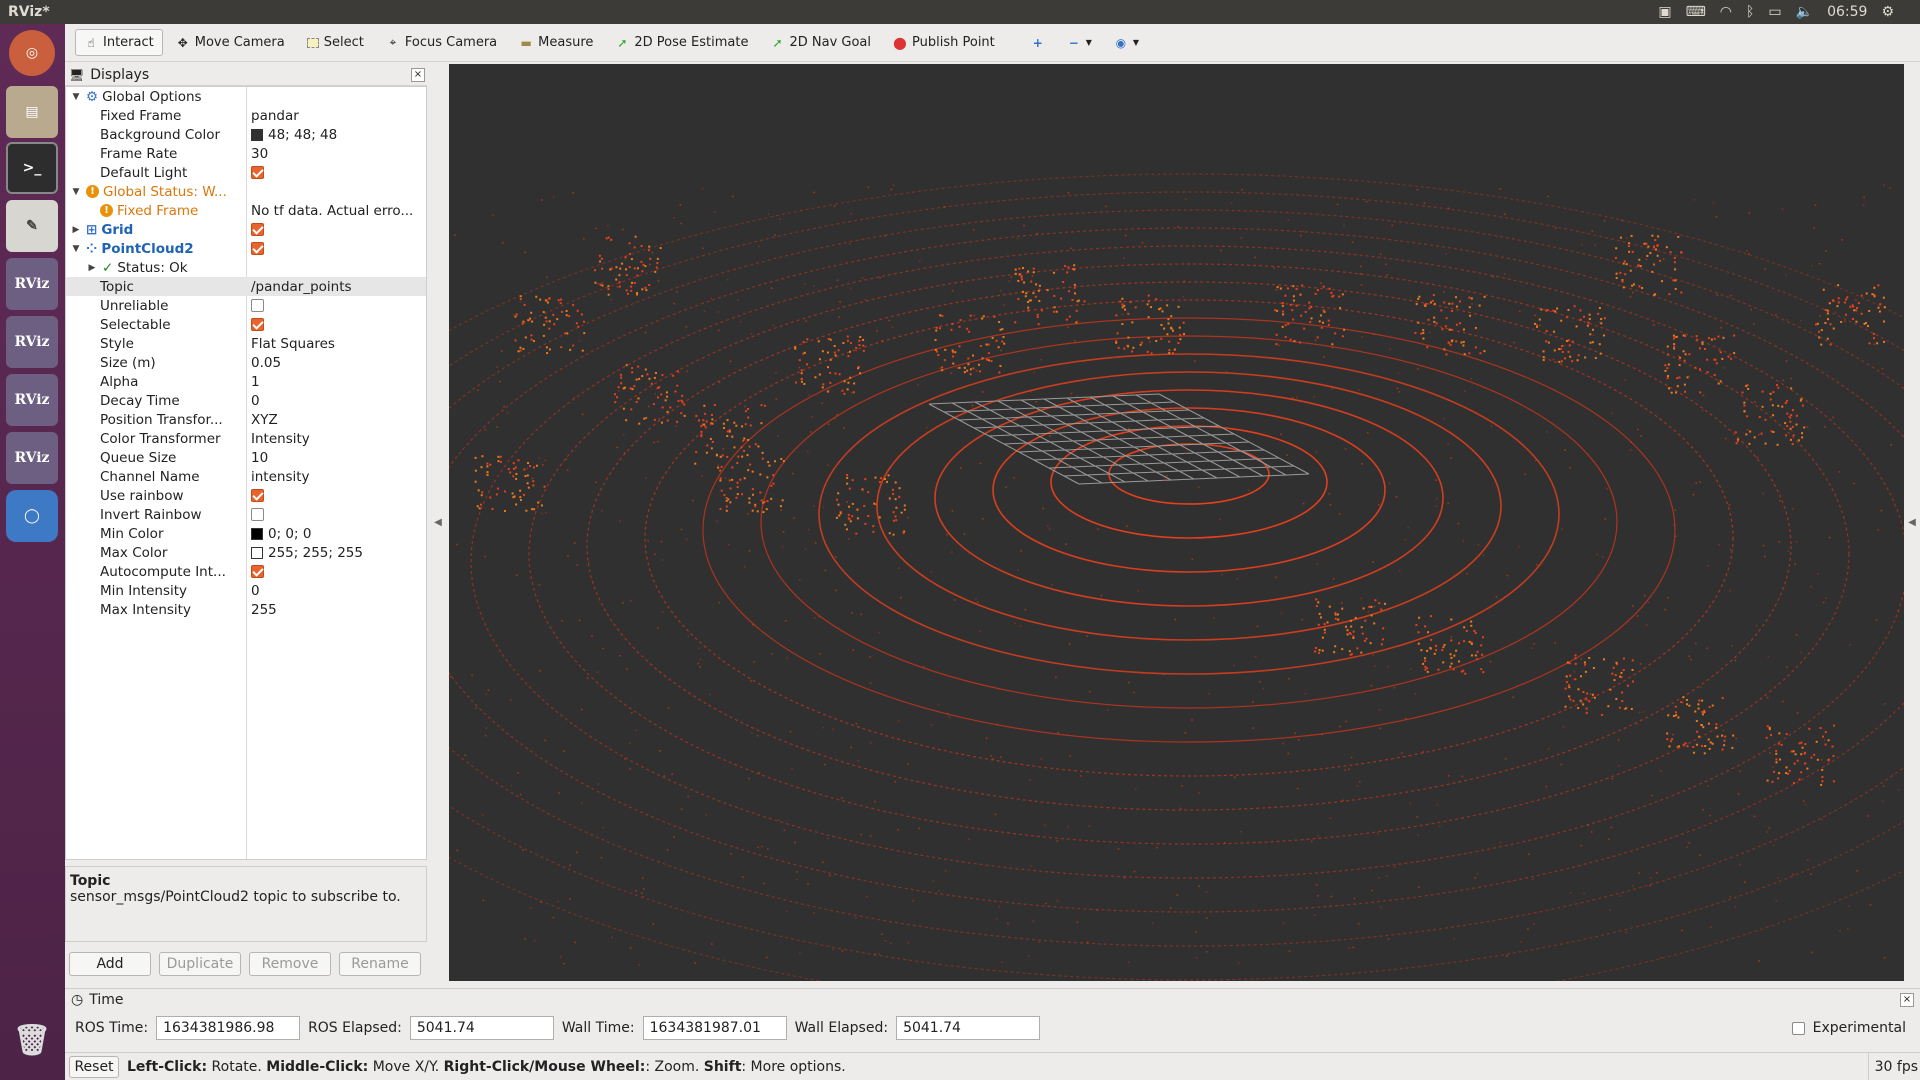 The width and height of the screenshot is (1920, 1080). What do you see at coordinates (290, 964) in the screenshot?
I see `remove-button: Remove` at bounding box center [290, 964].